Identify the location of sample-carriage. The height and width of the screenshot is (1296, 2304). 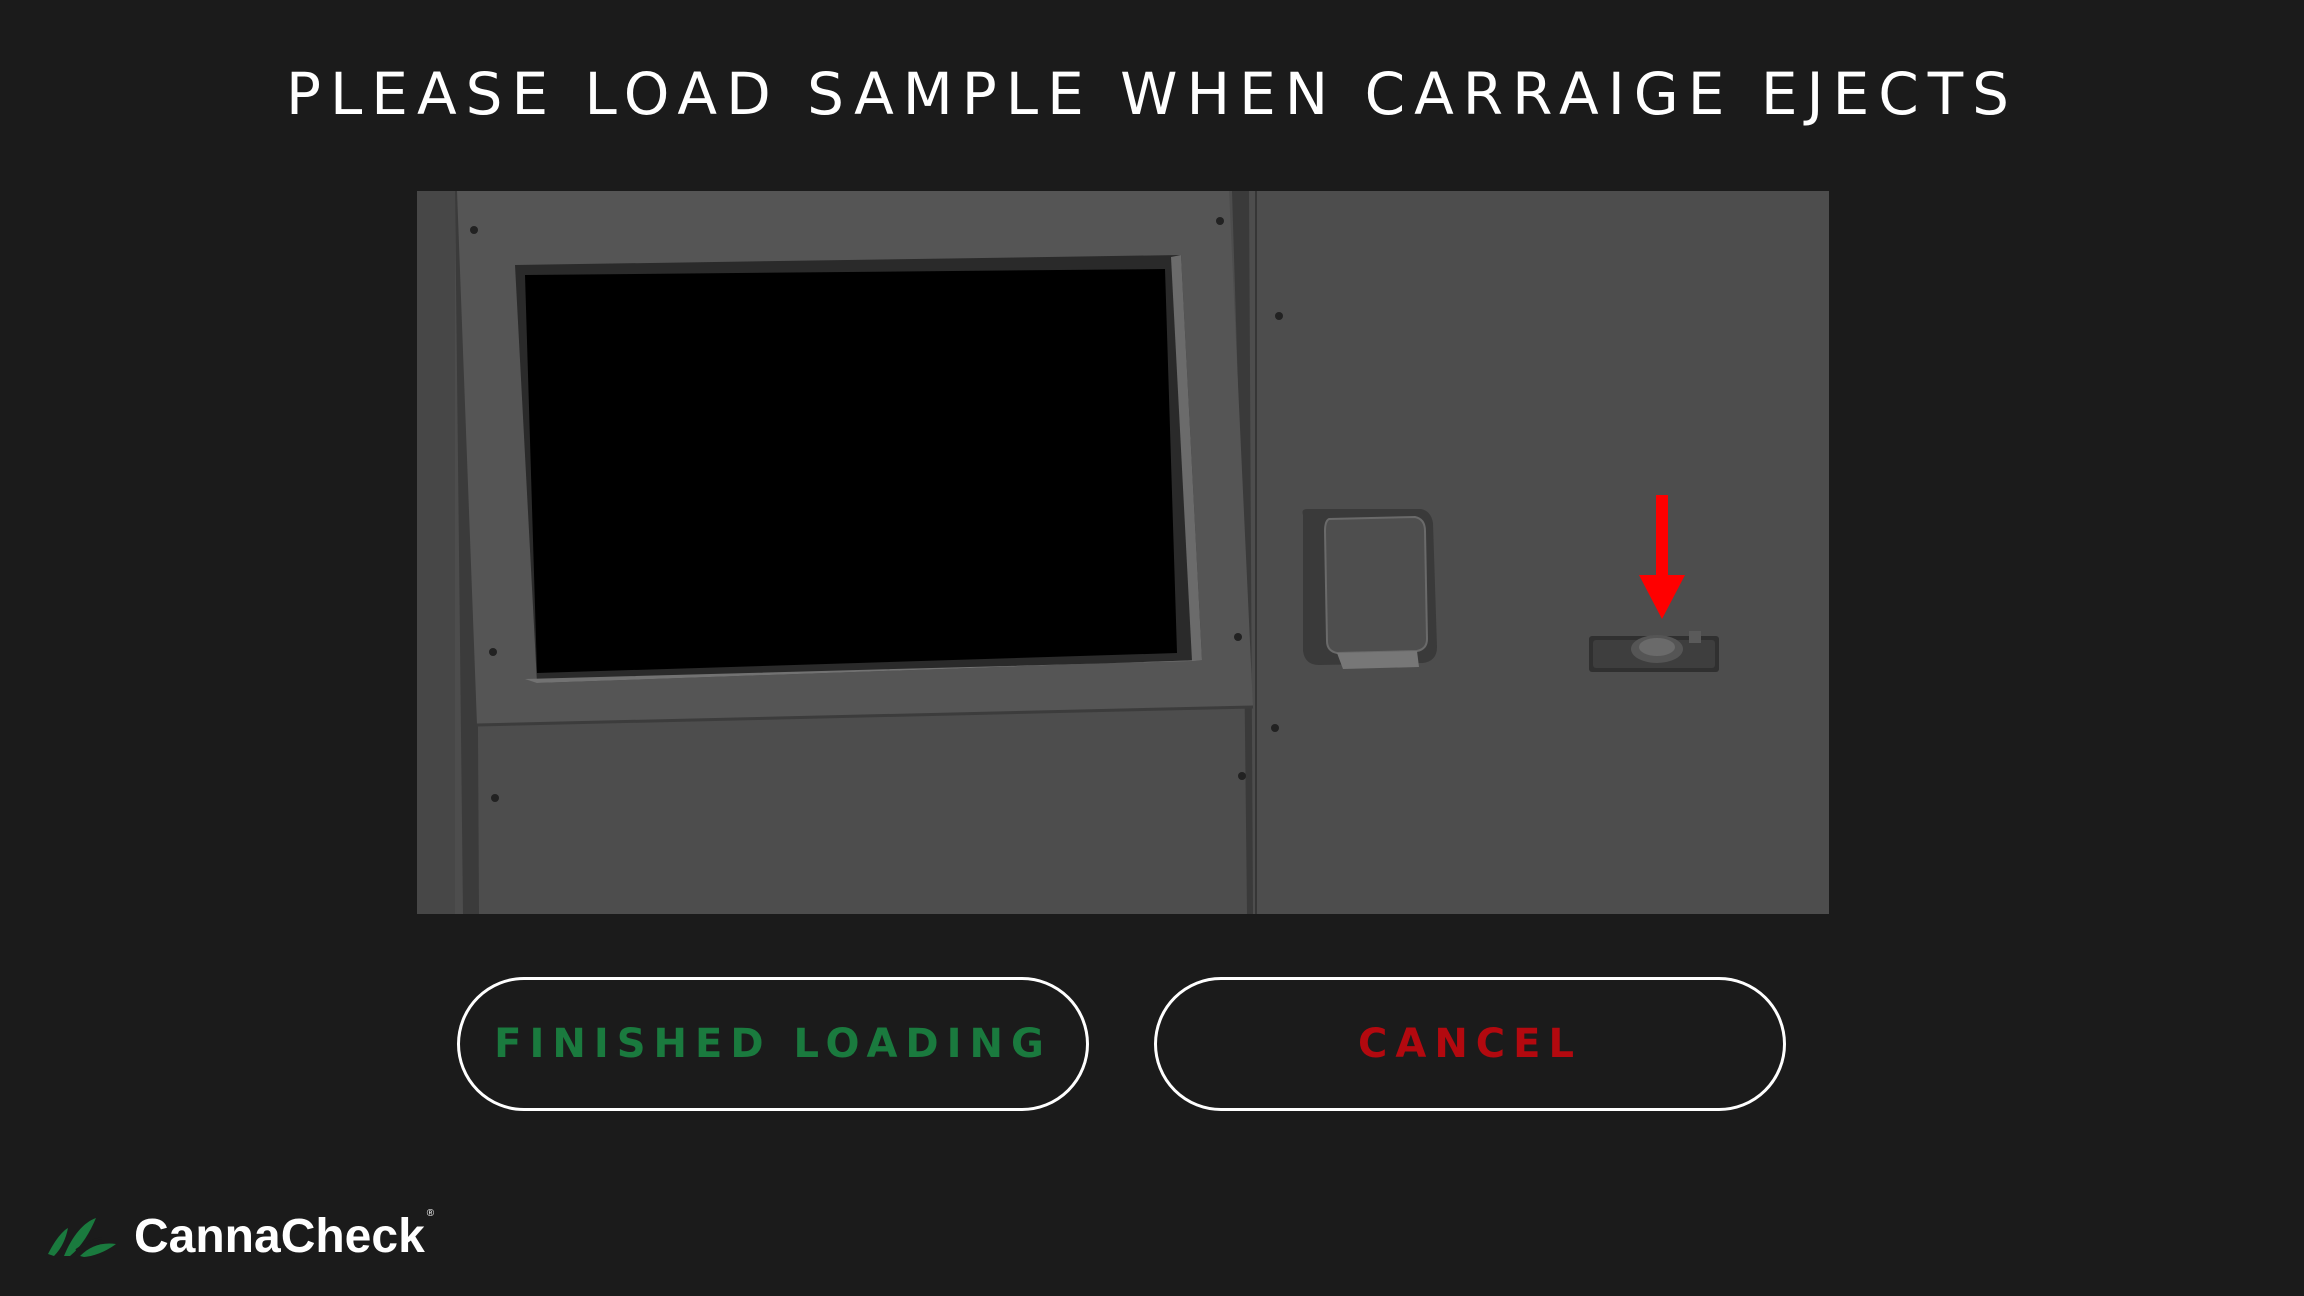
(1654, 651).